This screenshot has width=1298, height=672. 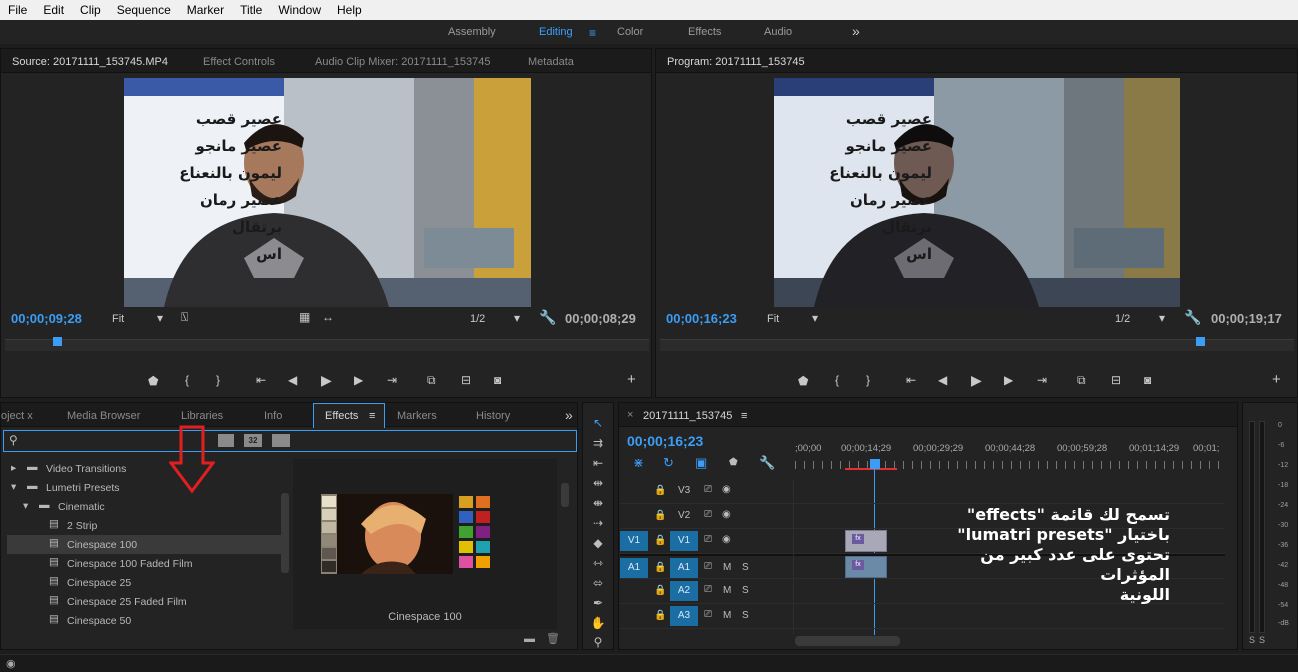 I want to click on extract-icon: ⊟, so click(x=1116, y=380).